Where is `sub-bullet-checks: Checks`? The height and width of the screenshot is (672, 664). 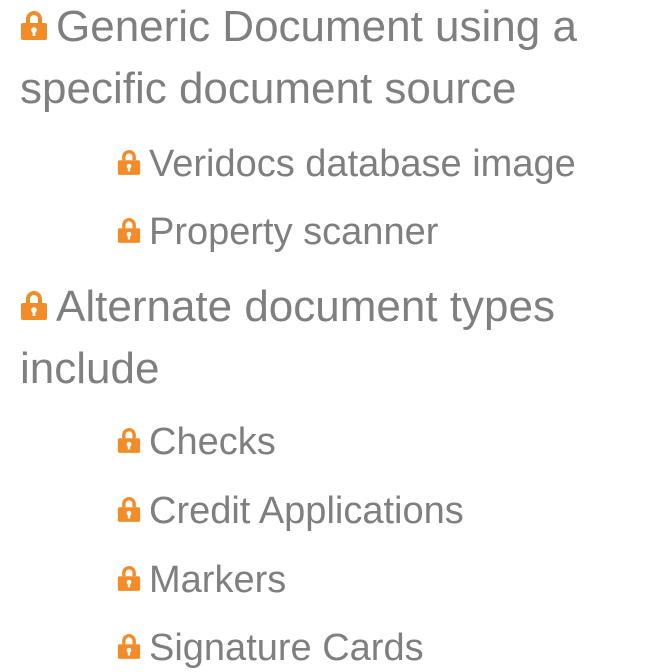
sub-bullet-checks: Checks is located at coordinates (196, 442).